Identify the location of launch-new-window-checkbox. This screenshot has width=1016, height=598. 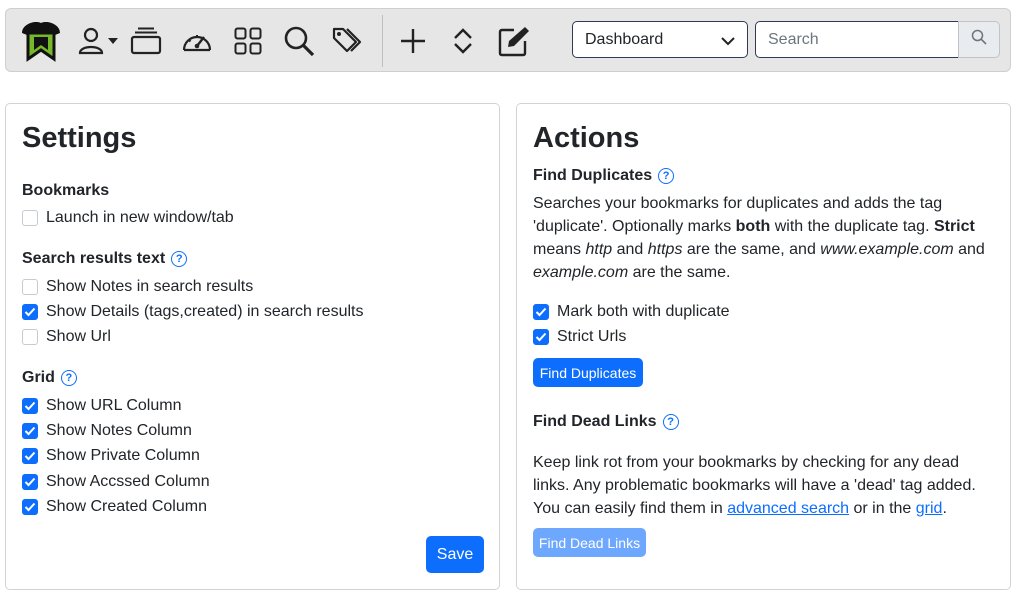
(30, 218).